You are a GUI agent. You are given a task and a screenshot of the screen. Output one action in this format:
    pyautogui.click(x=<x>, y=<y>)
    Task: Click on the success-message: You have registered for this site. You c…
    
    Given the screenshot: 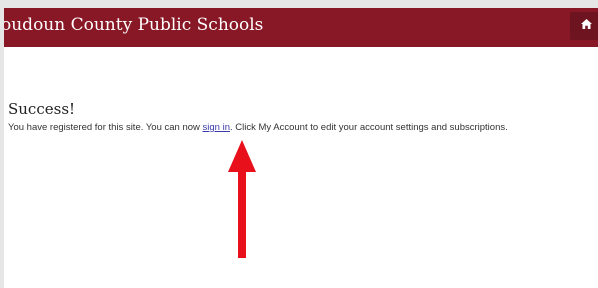 What is the action you would take?
    pyautogui.click(x=258, y=127)
    